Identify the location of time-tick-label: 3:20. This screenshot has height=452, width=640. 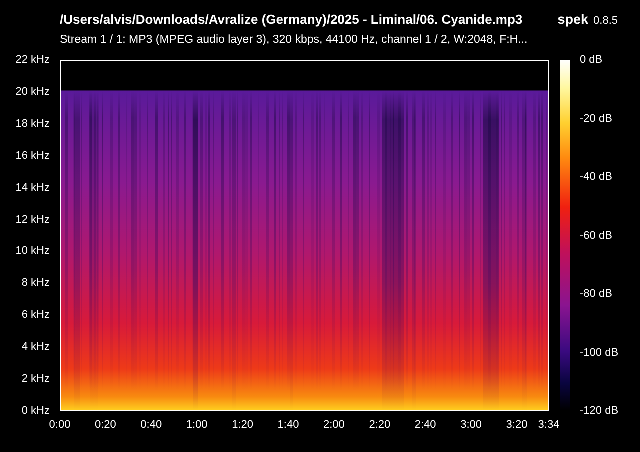
(517, 425).